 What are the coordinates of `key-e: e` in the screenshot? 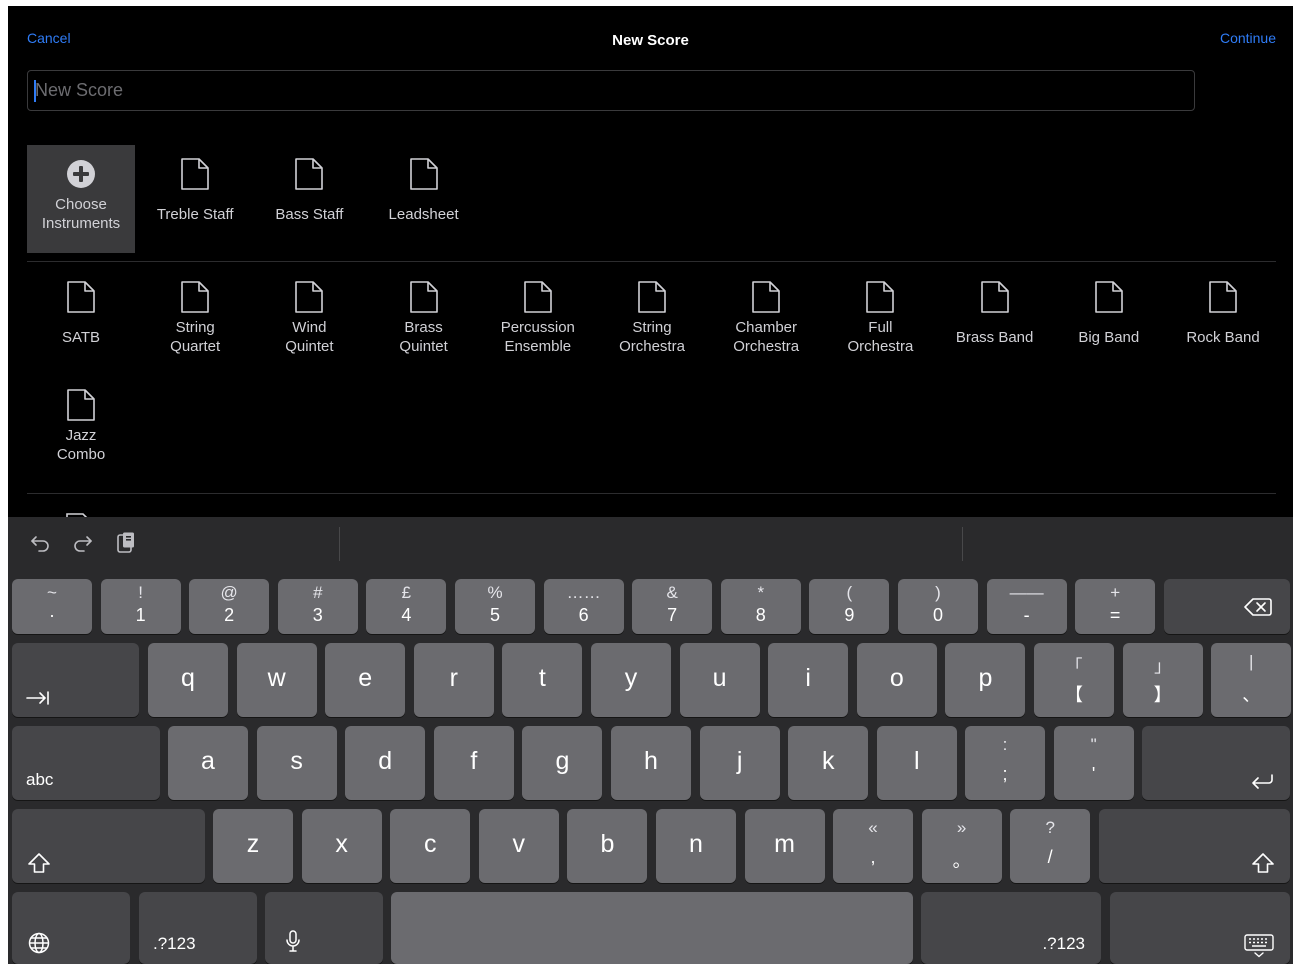 It's located at (365, 680).